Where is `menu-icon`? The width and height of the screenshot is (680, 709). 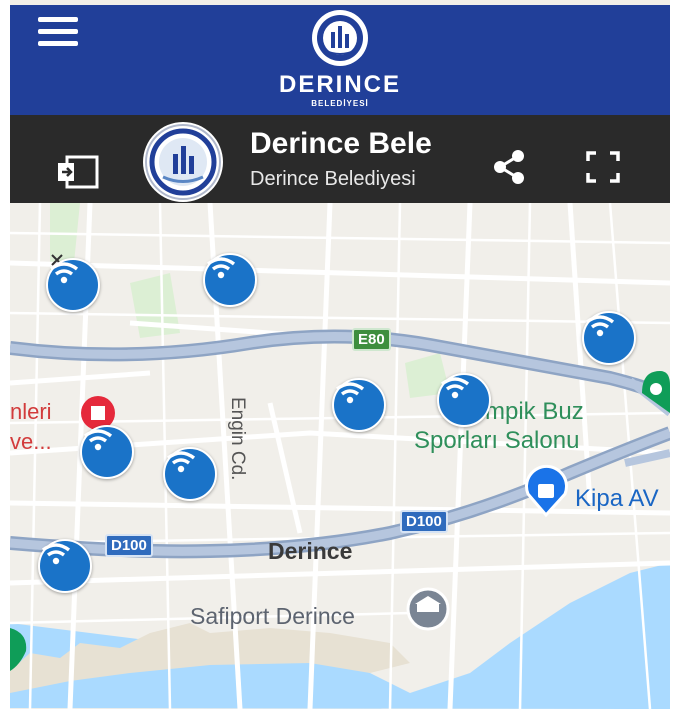 menu-icon is located at coordinates (58, 32).